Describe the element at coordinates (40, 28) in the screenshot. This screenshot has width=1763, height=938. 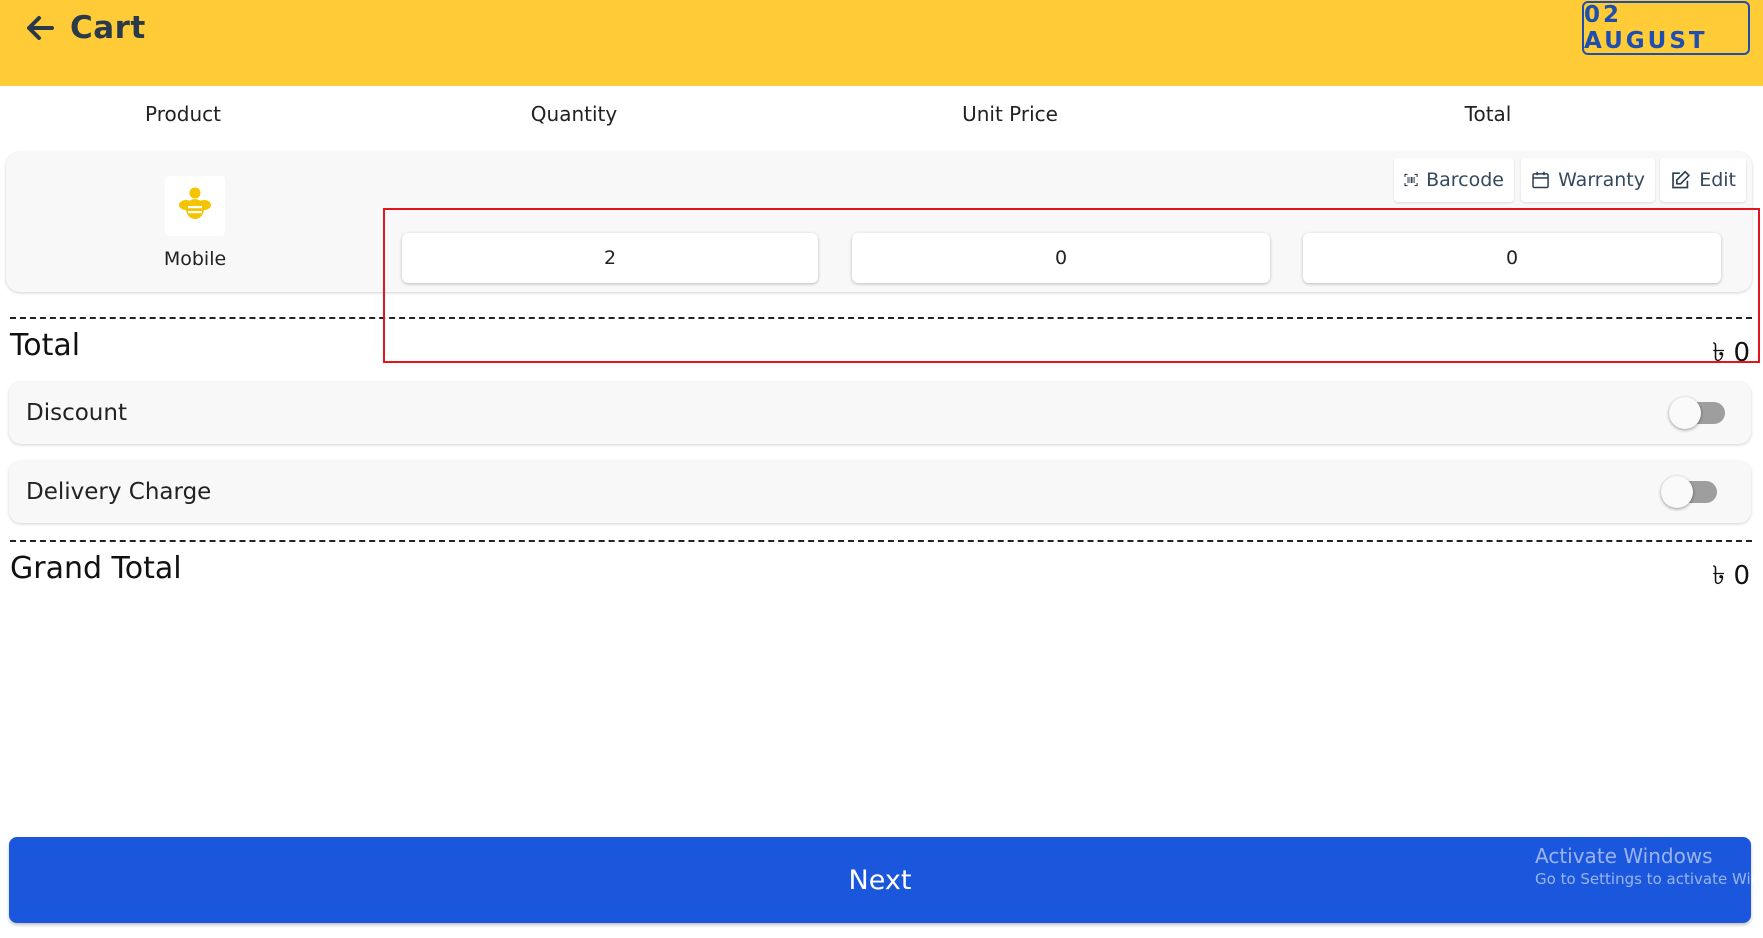
I see `back-arrow-icon` at that location.